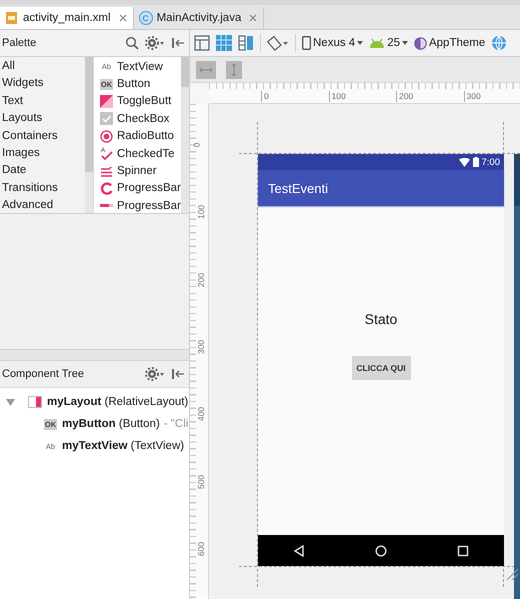 This screenshot has height=599, width=520. I want to click on radio-icon, so click(106, 136).